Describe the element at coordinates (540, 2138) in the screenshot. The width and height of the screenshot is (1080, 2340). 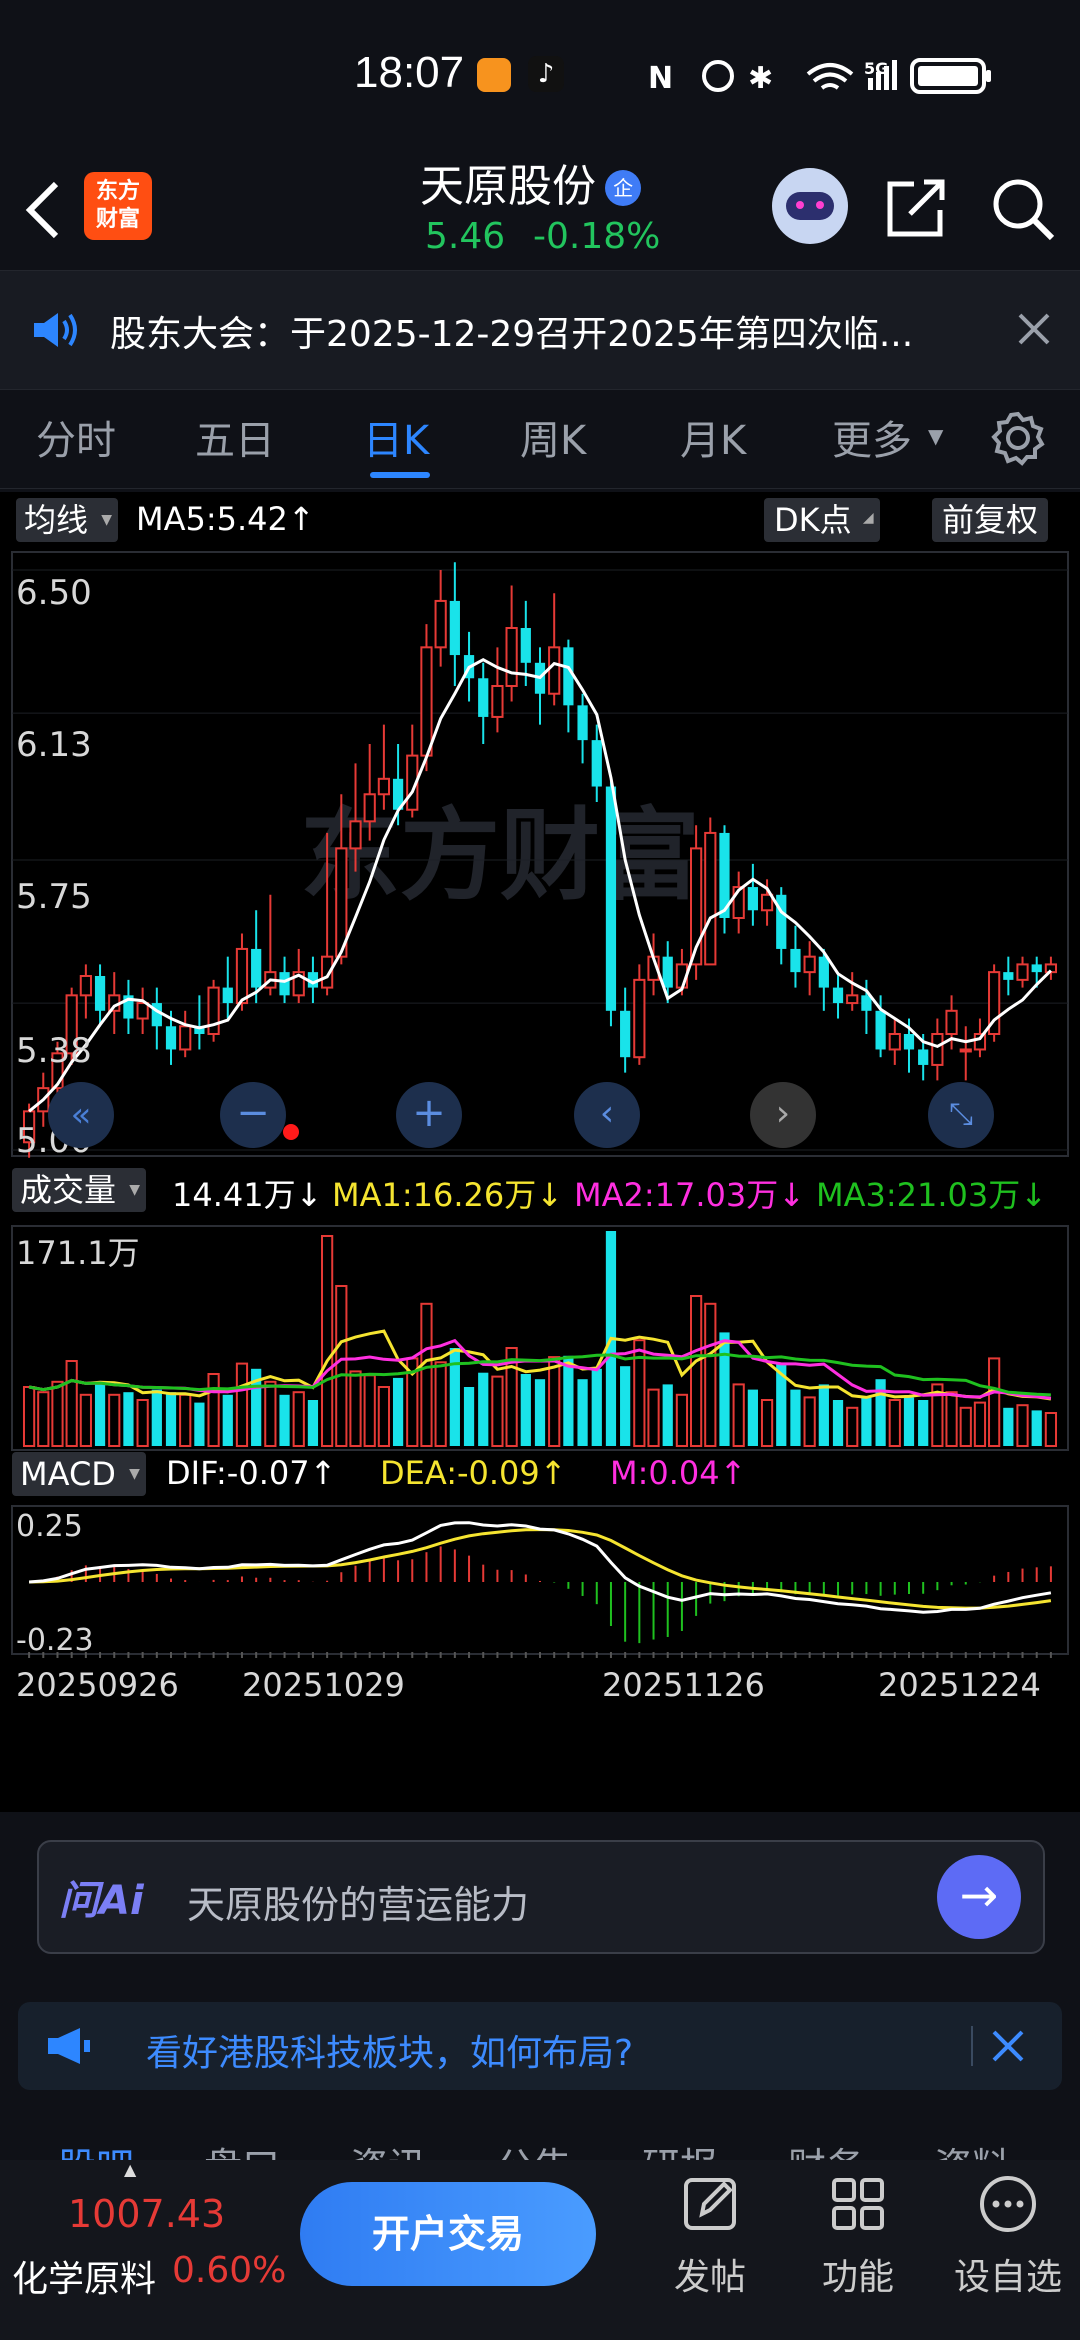
I see `sub-tabs: 股吧 盘口 资讯 公告 研报 财务 资料` at that location.